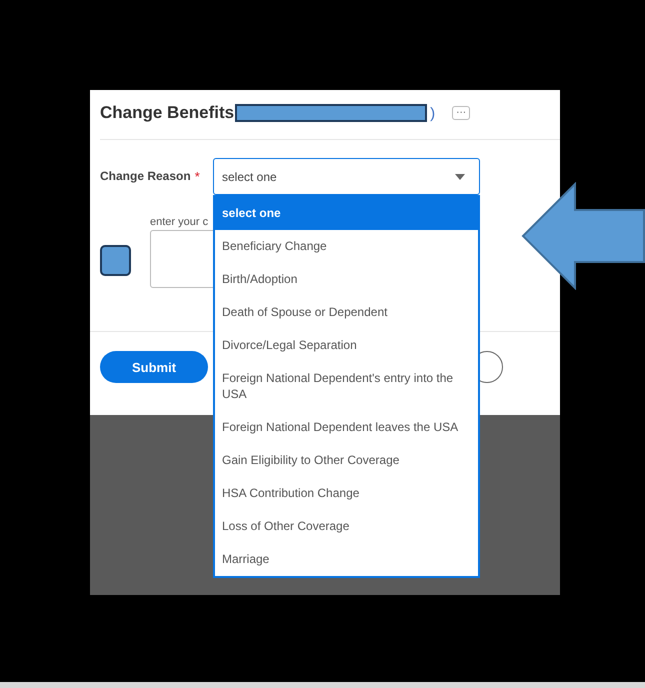 Image resolution: width=645 pixels, height=688 pixels. Describe the element at coordinates (346, 246) in the screenshot. I see `dropdown-option: Beneficiary Change` at that location.